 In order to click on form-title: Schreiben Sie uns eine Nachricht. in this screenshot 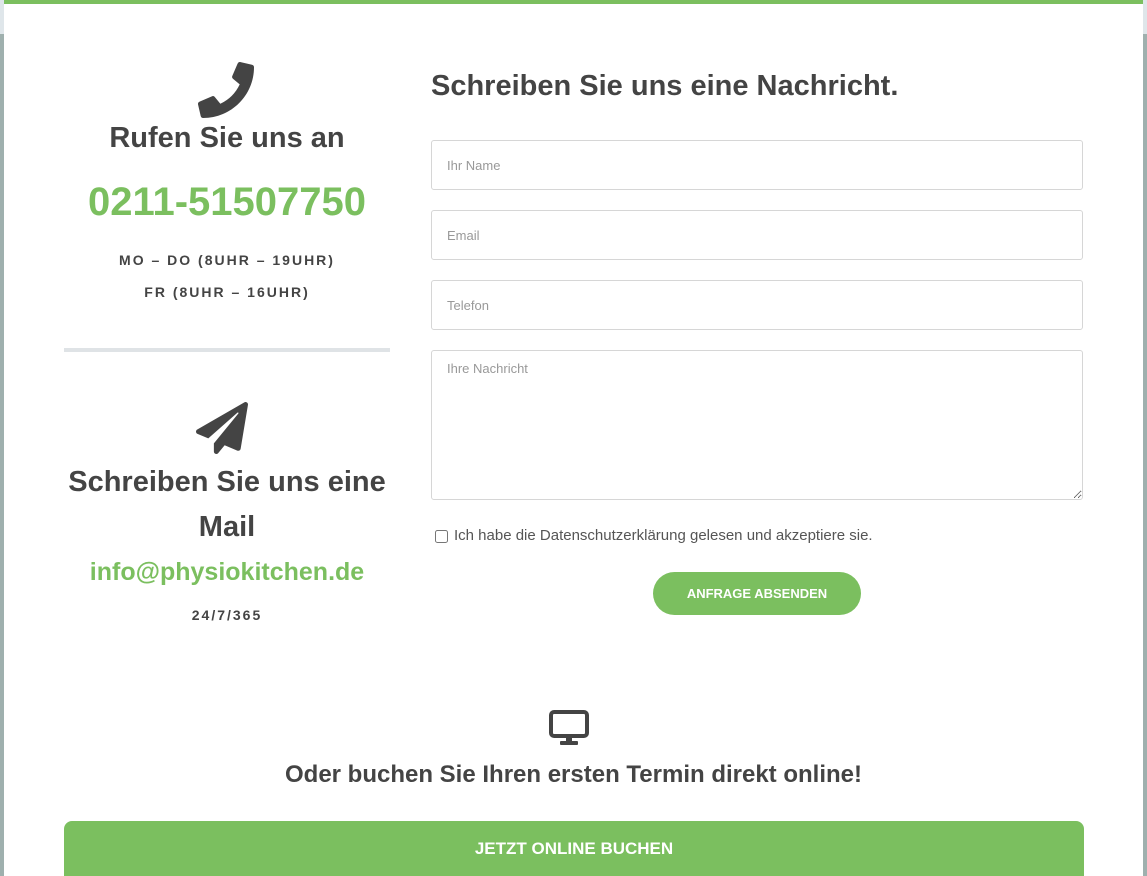, I will do `click(665, 86)`.